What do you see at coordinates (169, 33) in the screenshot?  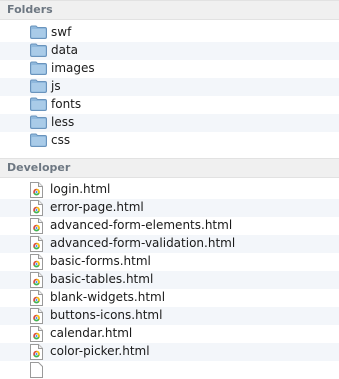 I see `folder-item-swf: swf` at bounding box center [169, 33].